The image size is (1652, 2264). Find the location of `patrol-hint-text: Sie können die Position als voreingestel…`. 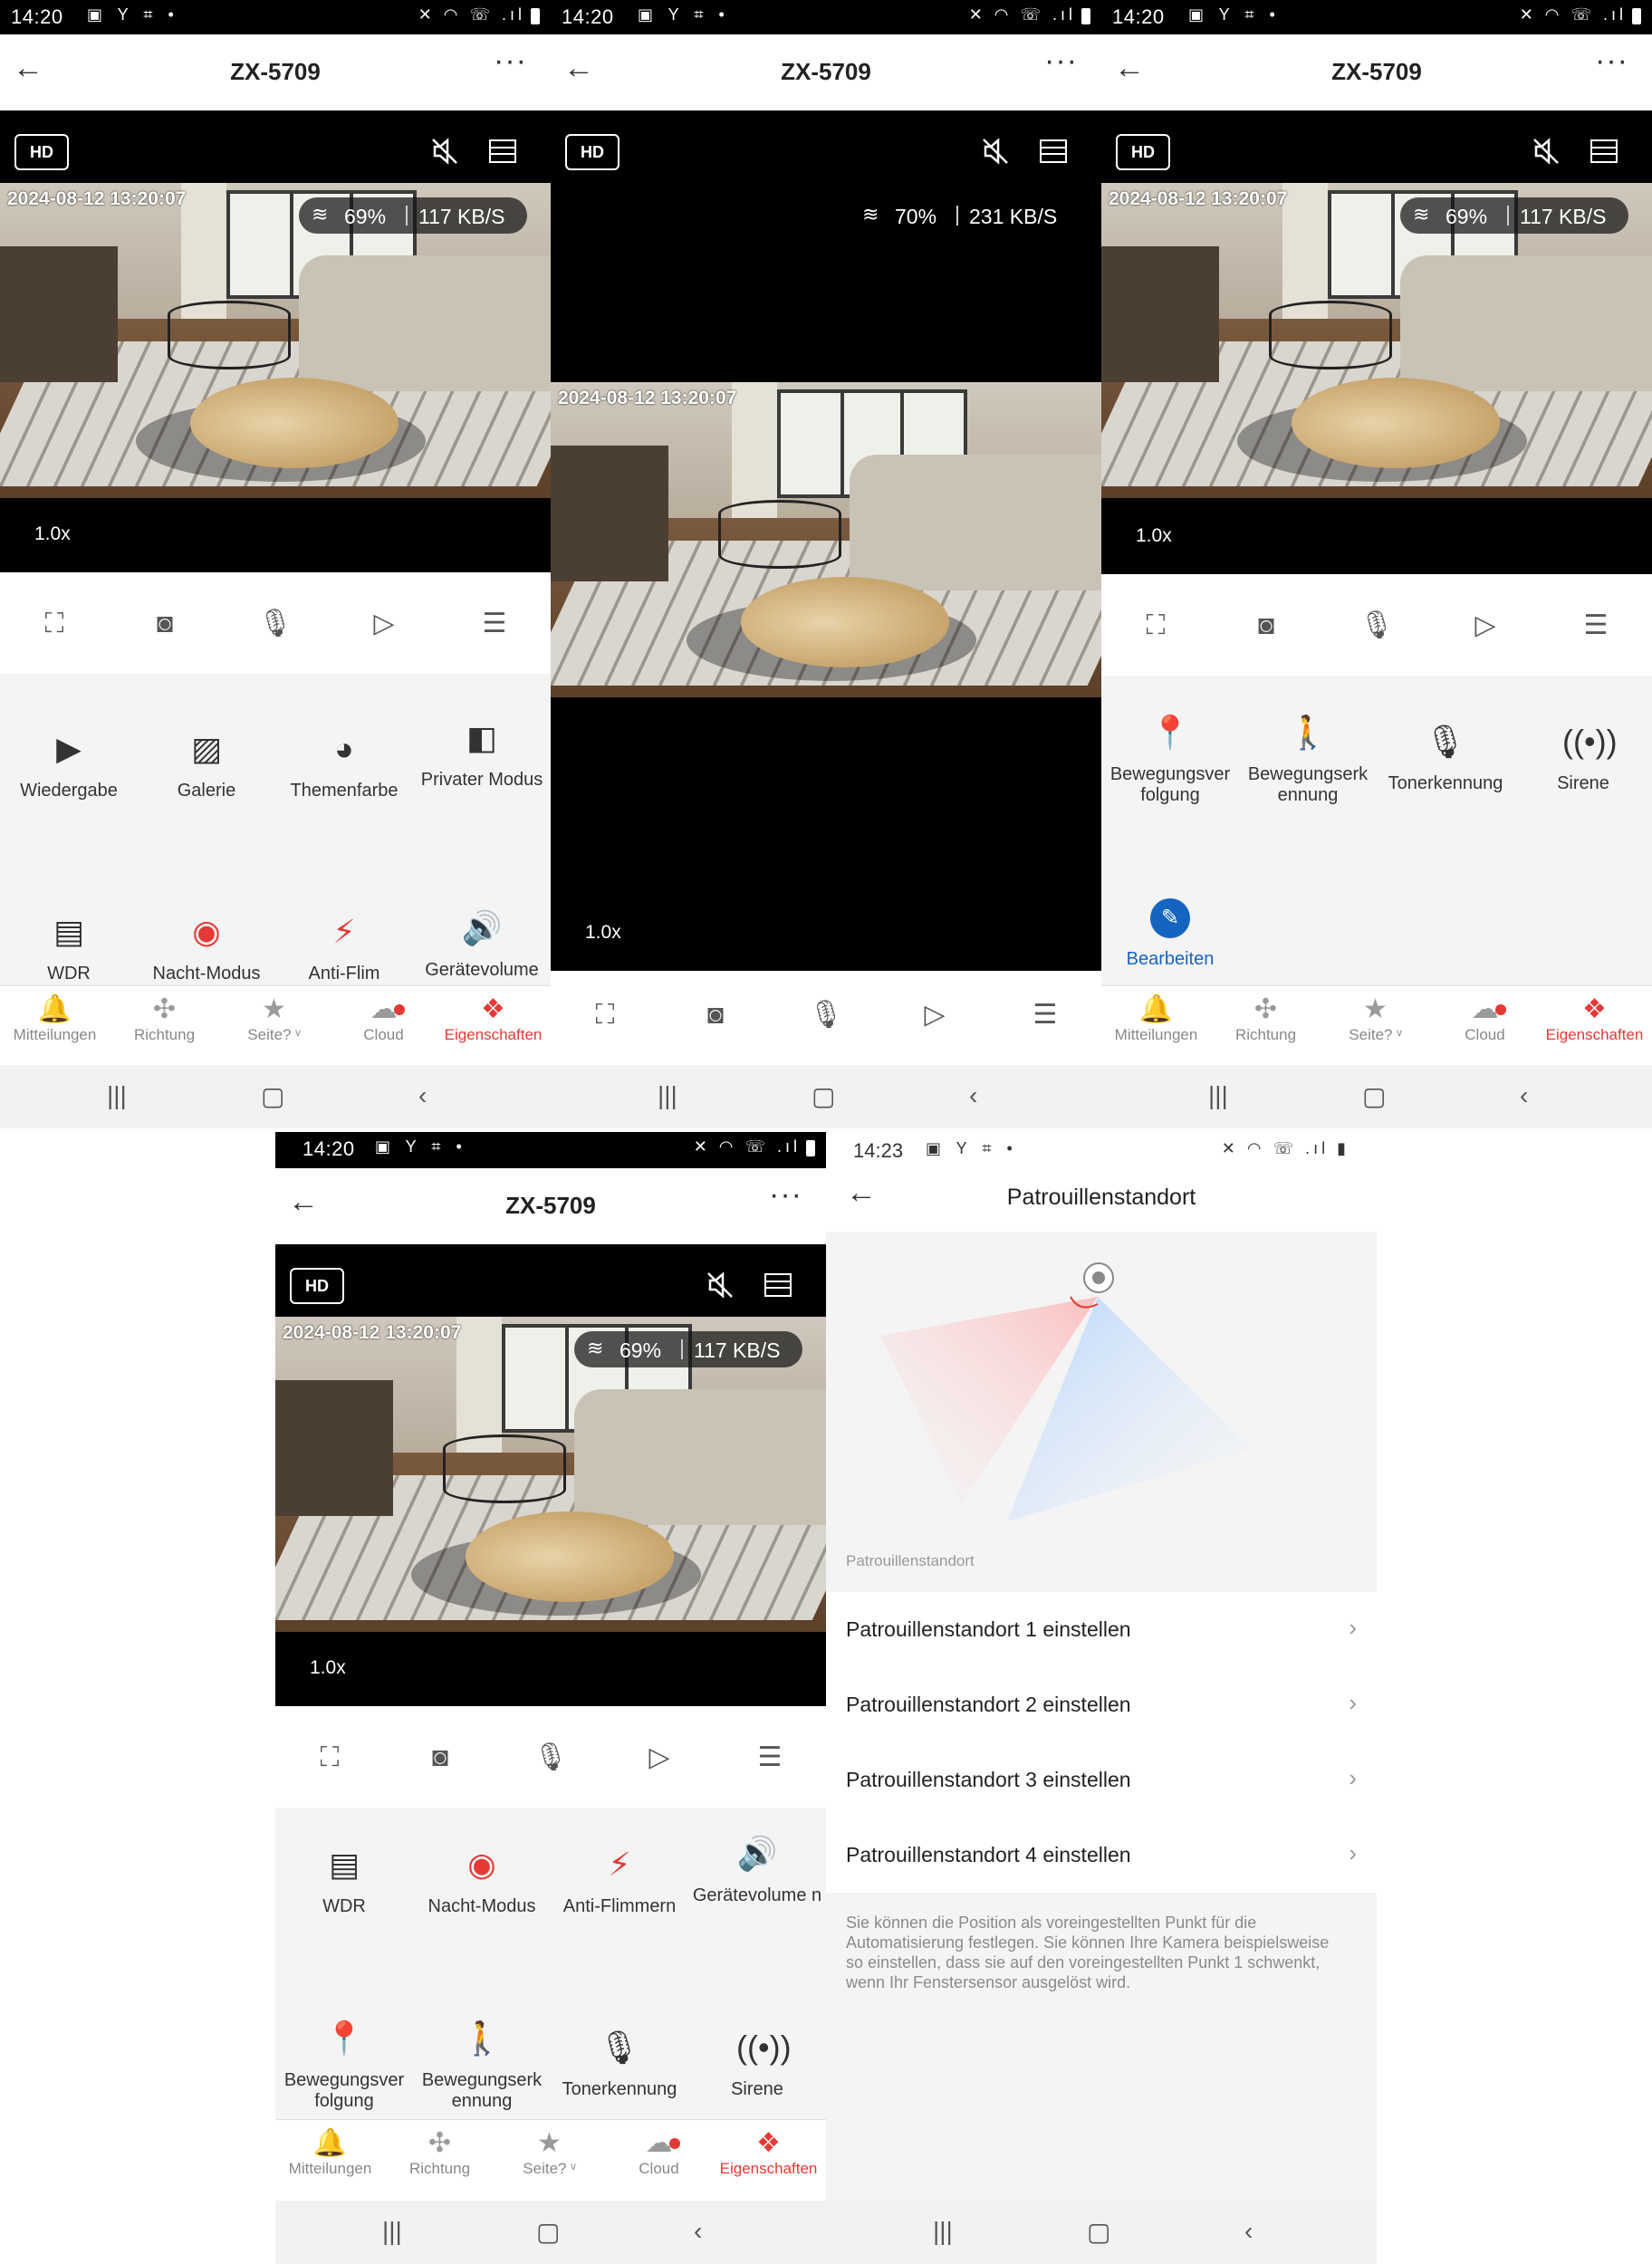

patrol-hint-text: Sie können die Position als voreingestel… is located at coordinates (1088, 1953).